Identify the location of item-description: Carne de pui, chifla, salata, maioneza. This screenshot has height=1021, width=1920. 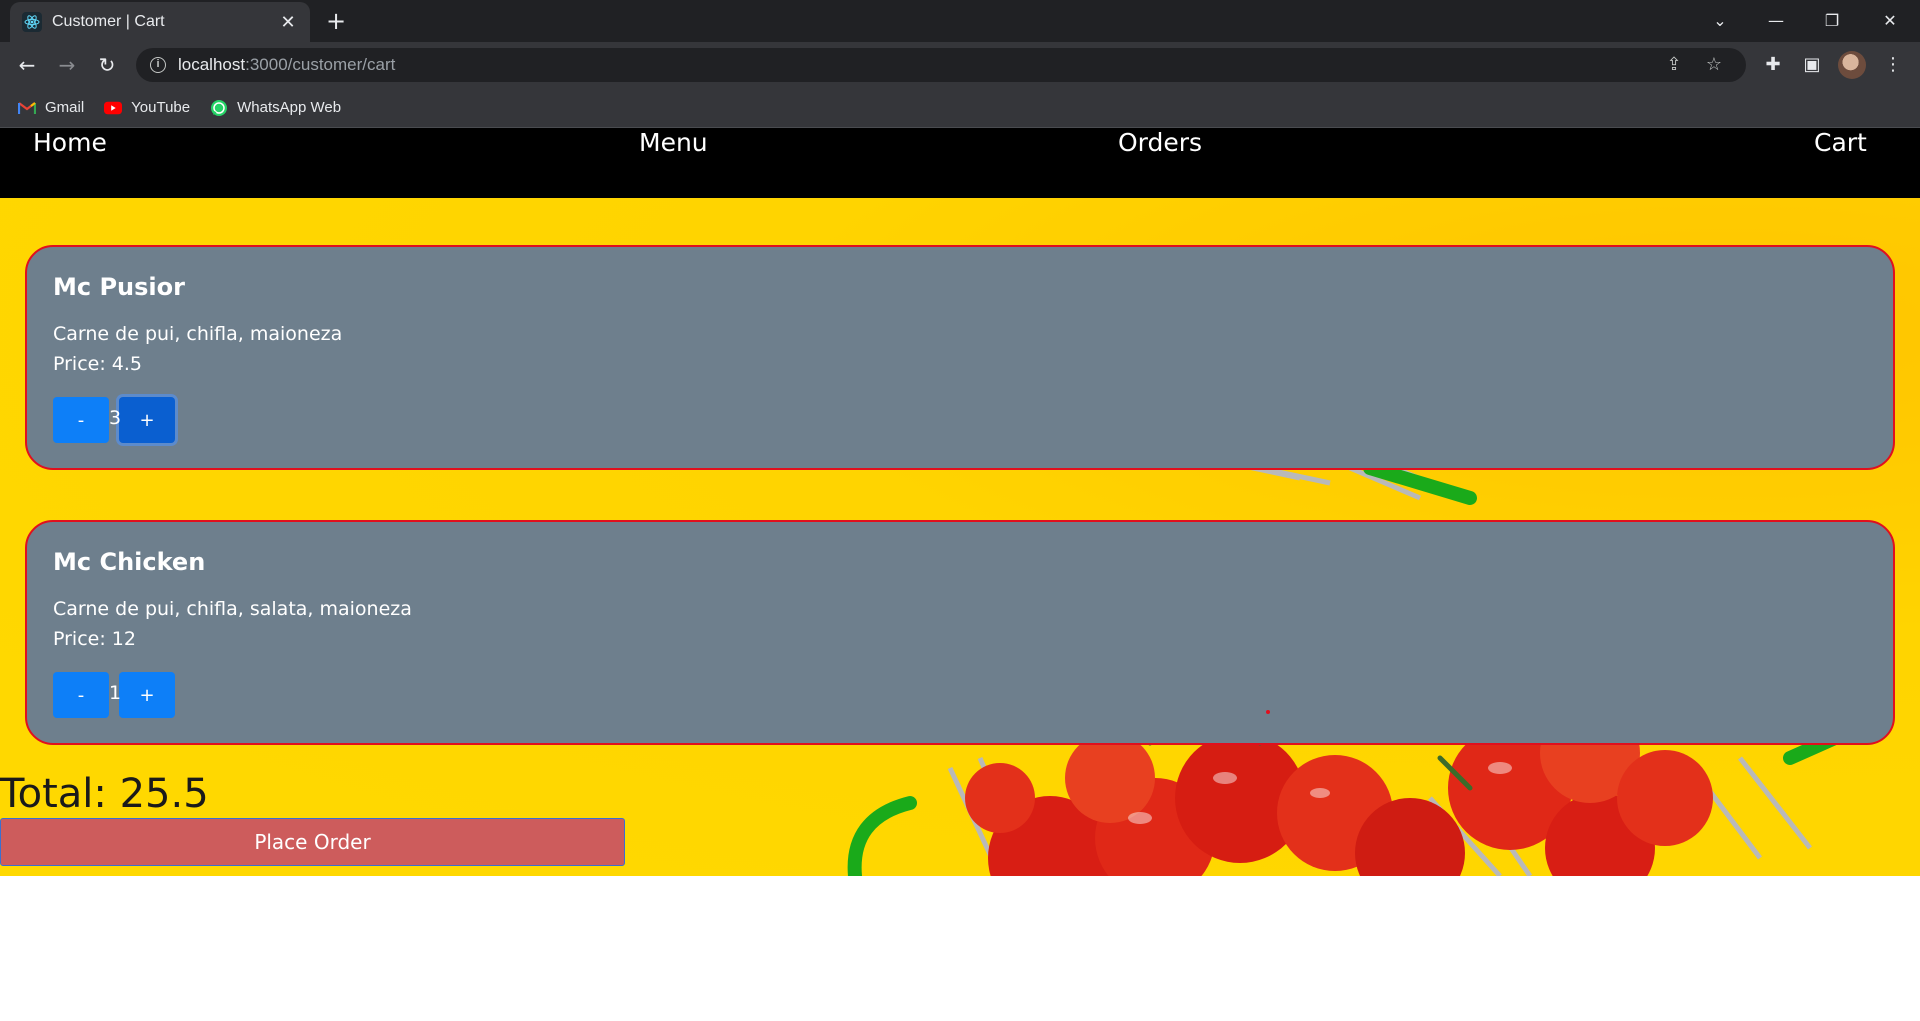
(232, 609).